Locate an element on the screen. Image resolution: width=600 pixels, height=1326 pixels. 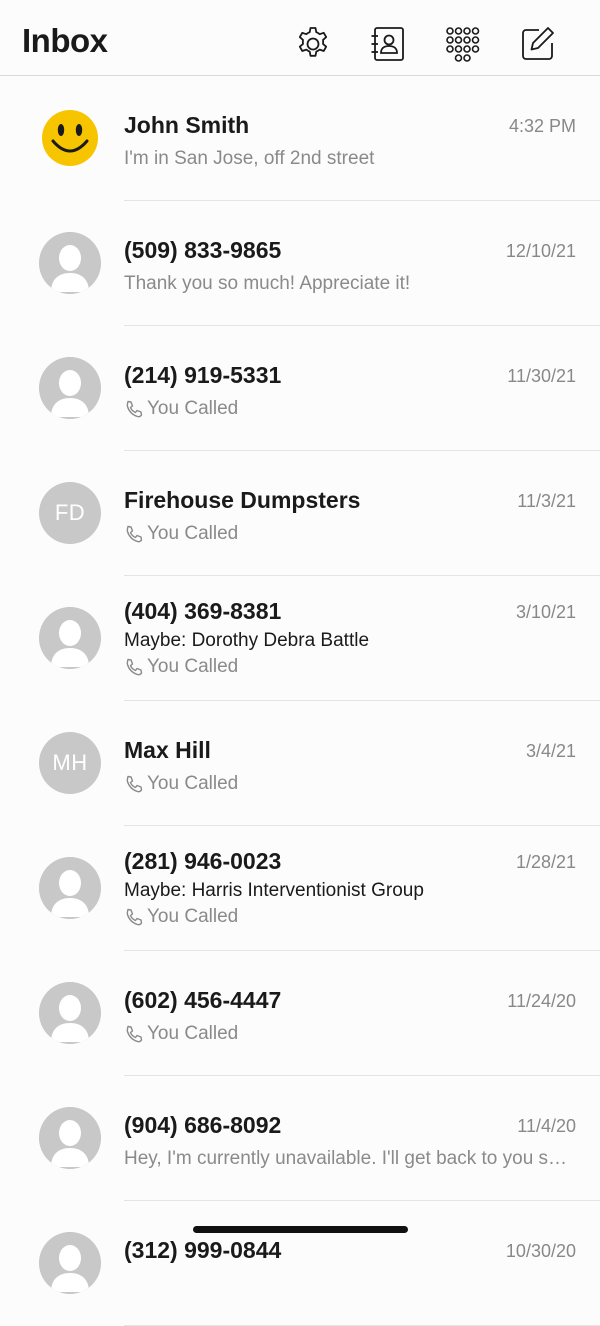
dialpad-icon is located at coordinates (463, 44).